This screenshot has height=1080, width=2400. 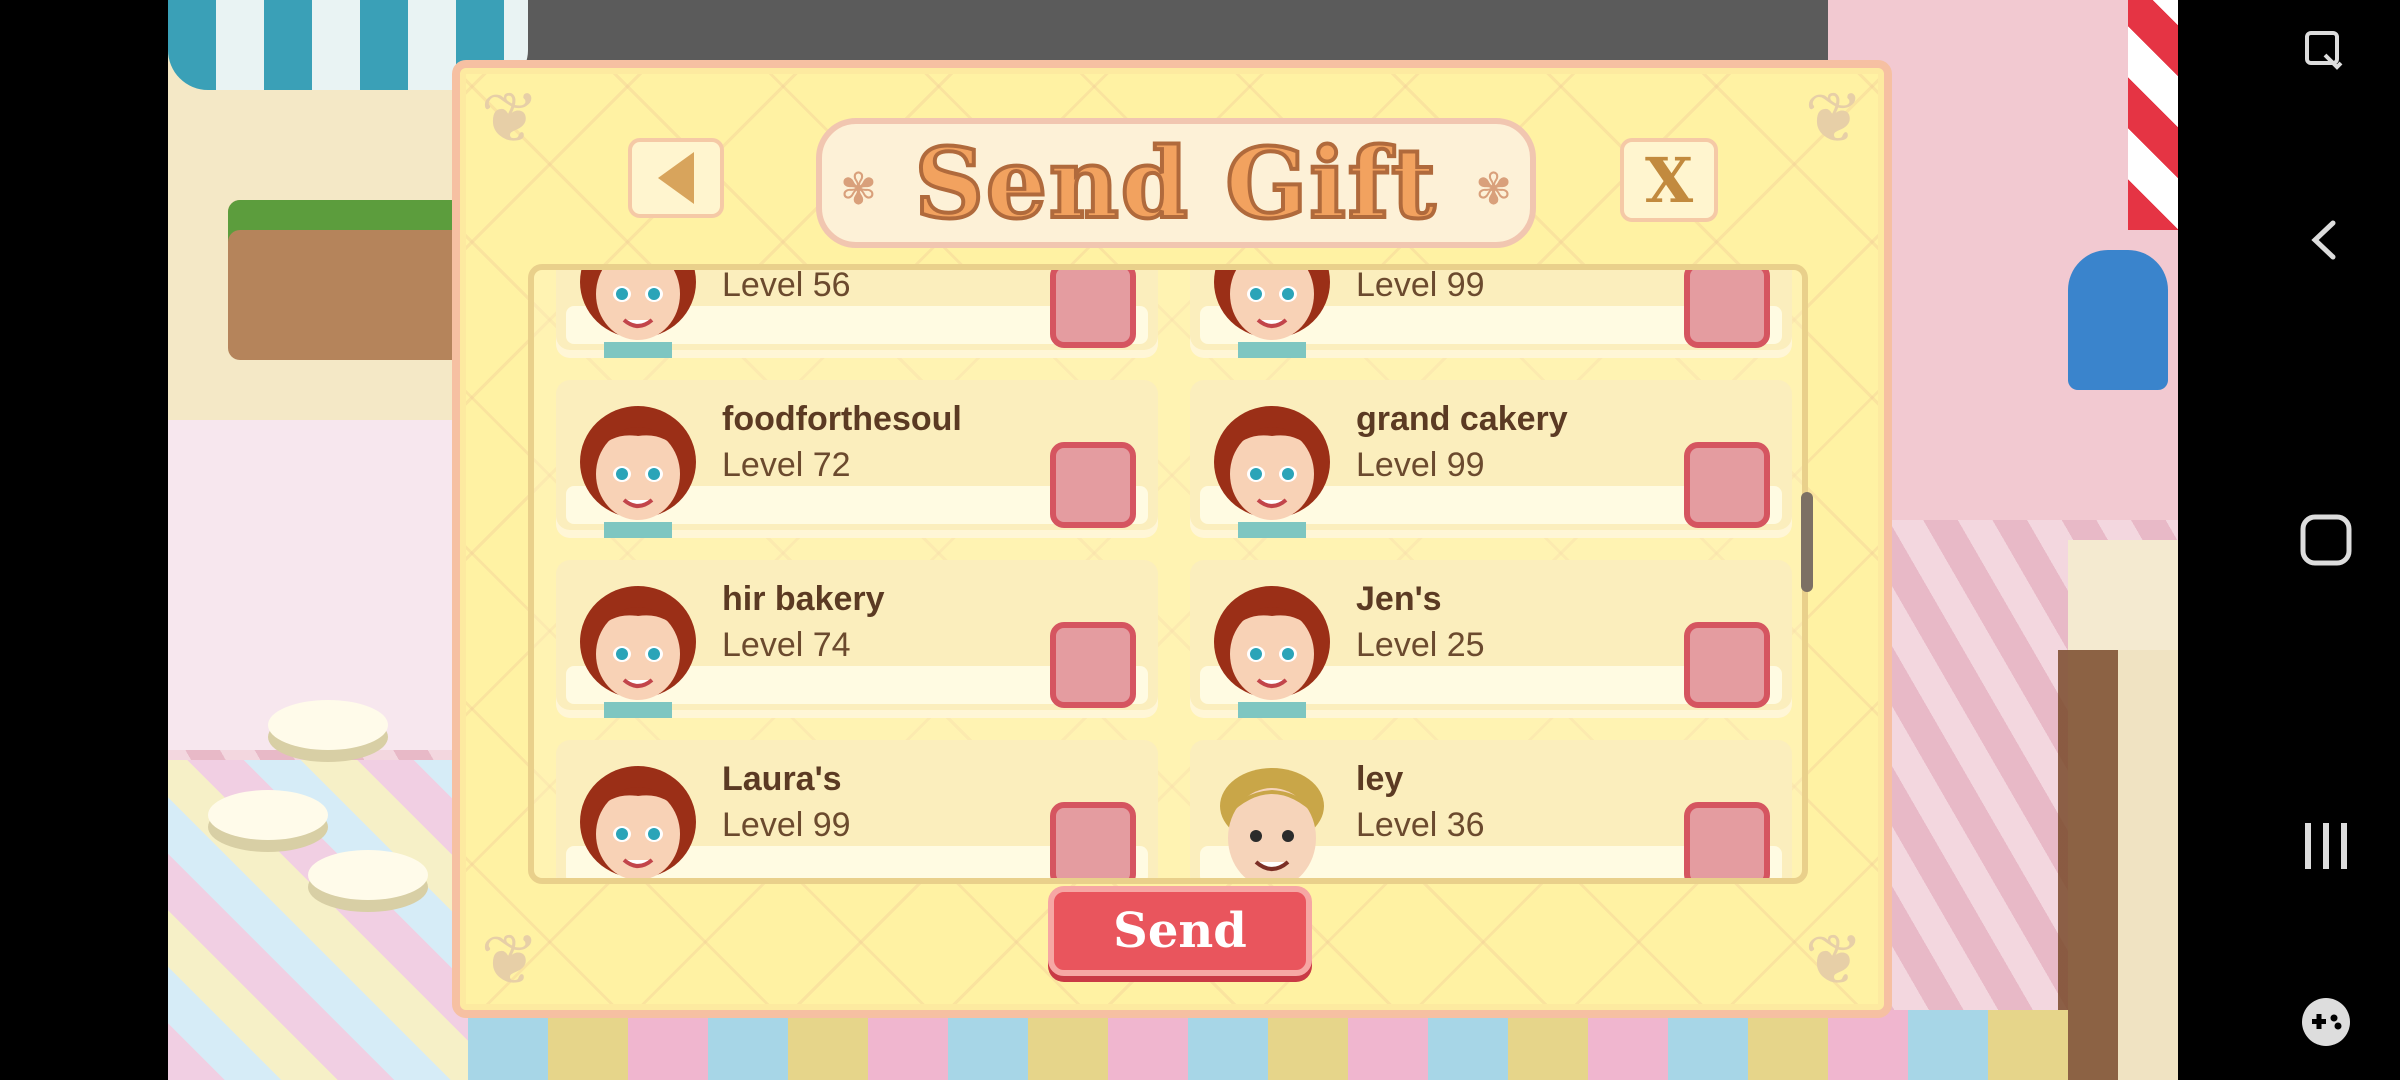 What do you see at coordinates (857, 459) in the screenshot?
I see `friend-card: foodforthesoul Level 72` at bounding box center [857, 459].